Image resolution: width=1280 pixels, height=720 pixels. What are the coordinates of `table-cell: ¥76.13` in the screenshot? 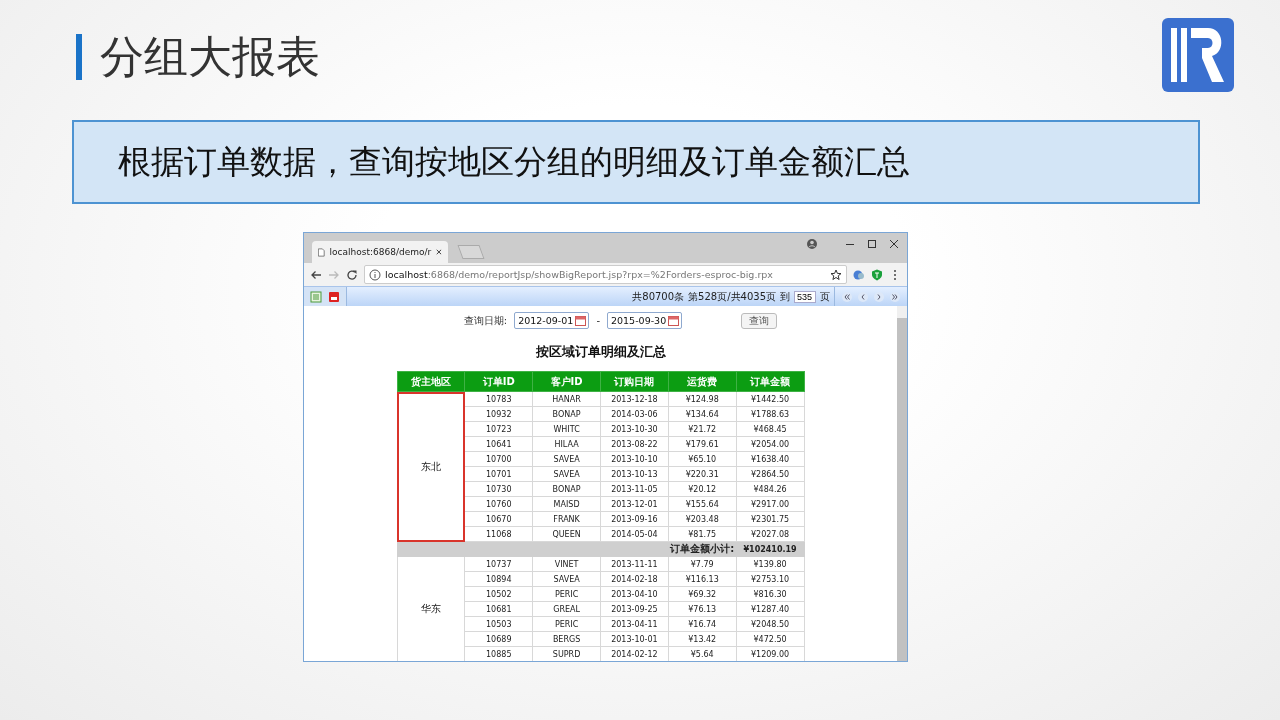 It's located at (702, 609).